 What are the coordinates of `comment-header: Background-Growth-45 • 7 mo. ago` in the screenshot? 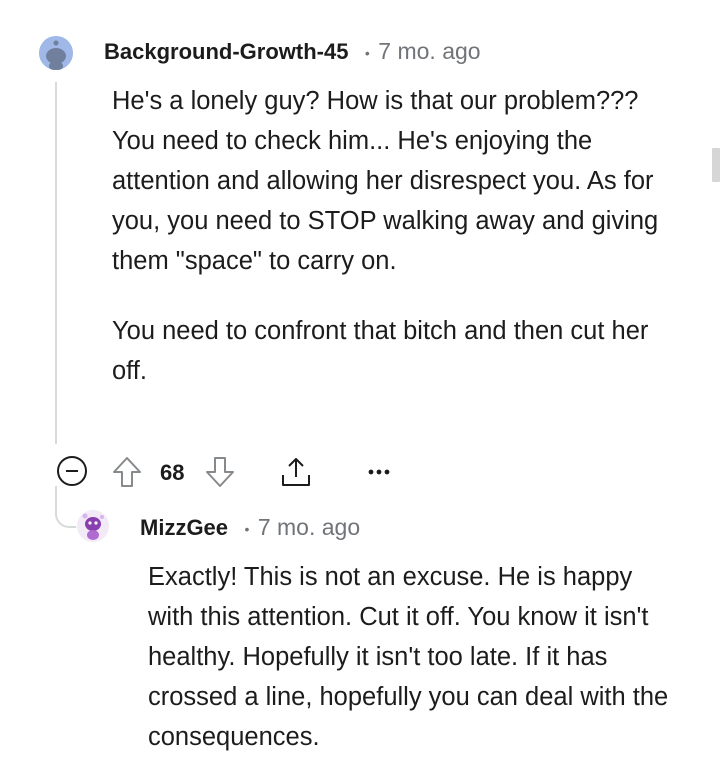 It's located at (292, 53).